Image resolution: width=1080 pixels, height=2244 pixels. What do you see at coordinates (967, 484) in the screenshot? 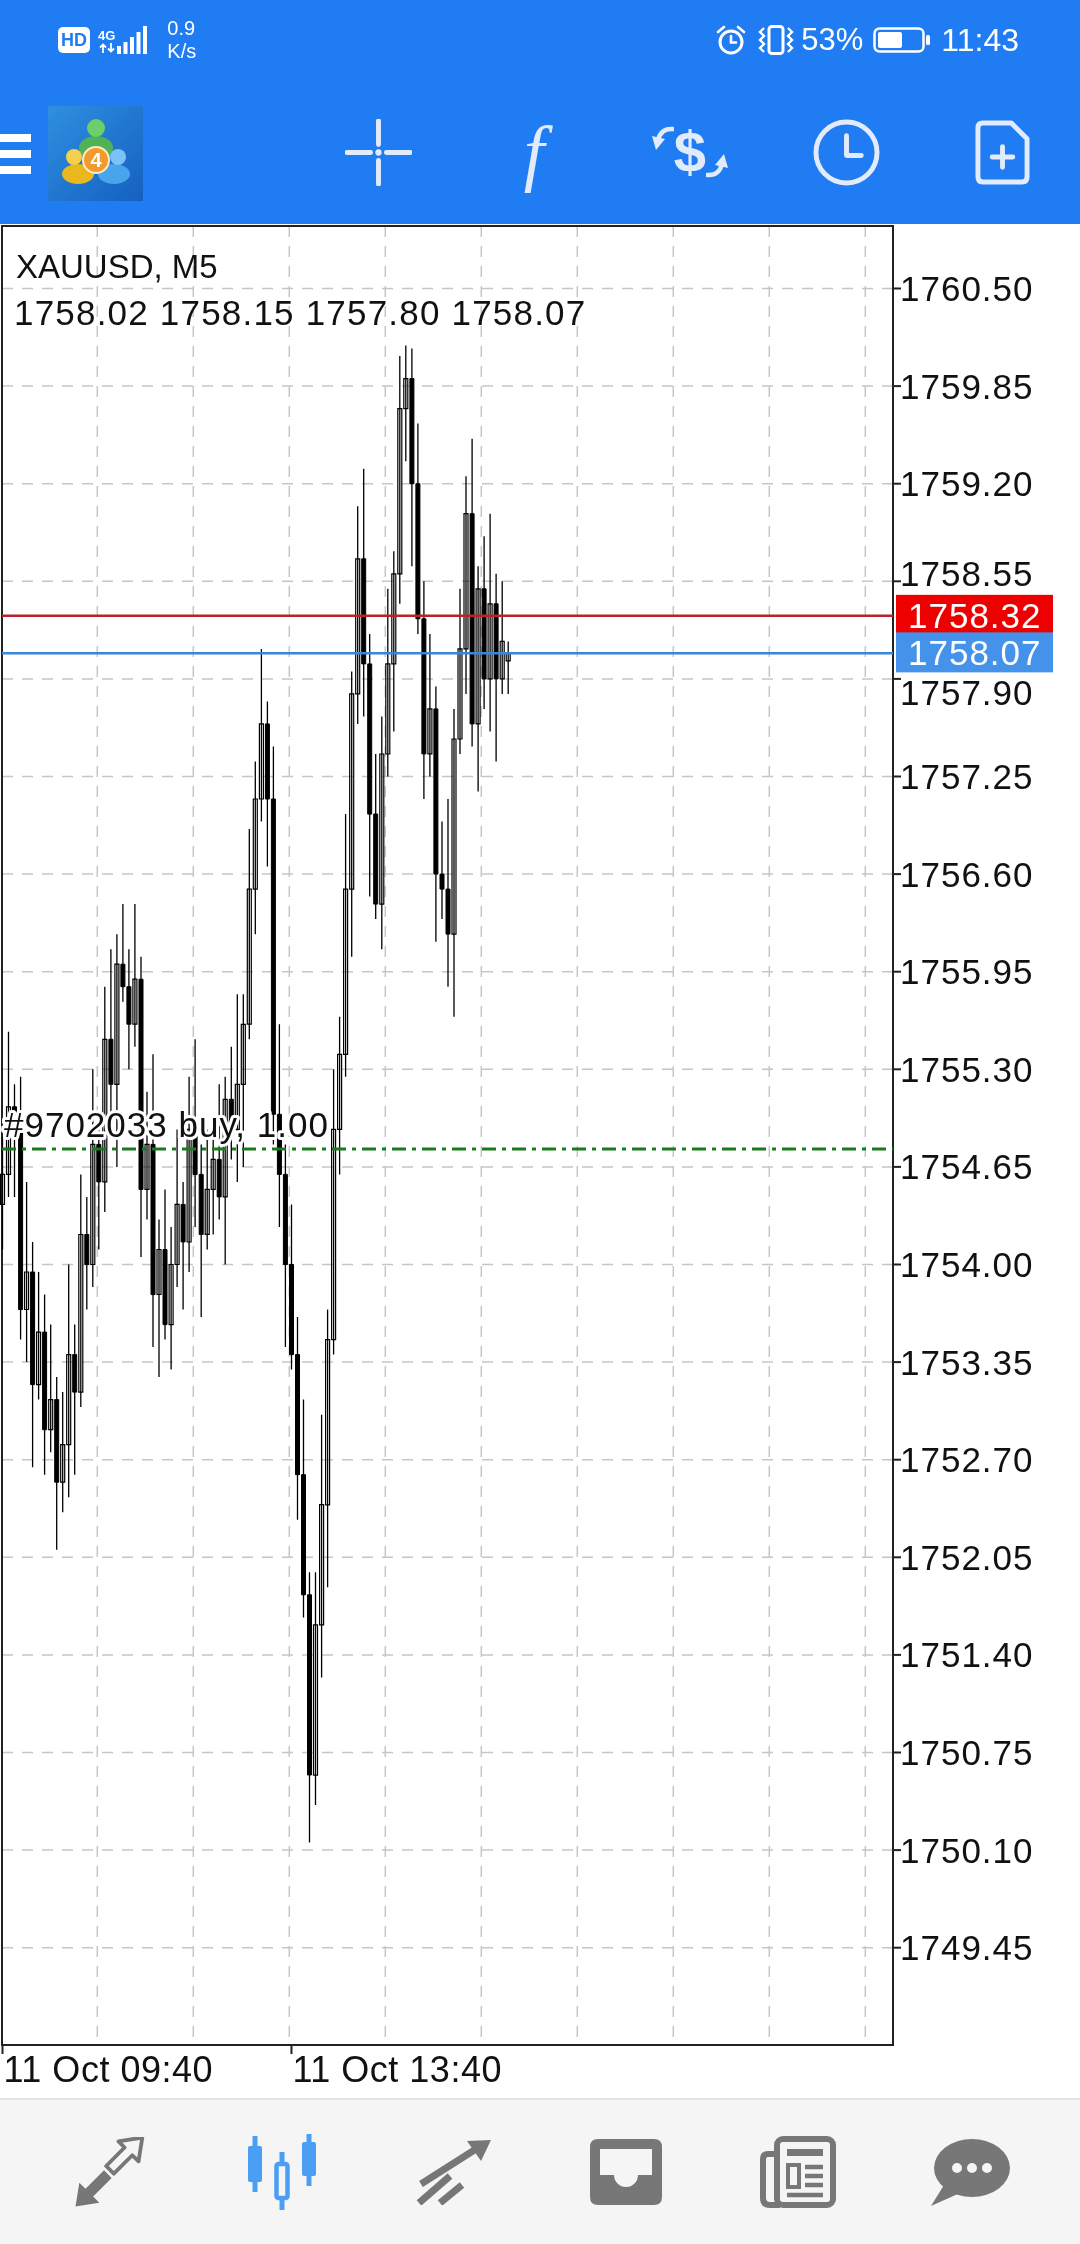
I see `price-axis-label: 1759.20` at bounding box center [967, 484].